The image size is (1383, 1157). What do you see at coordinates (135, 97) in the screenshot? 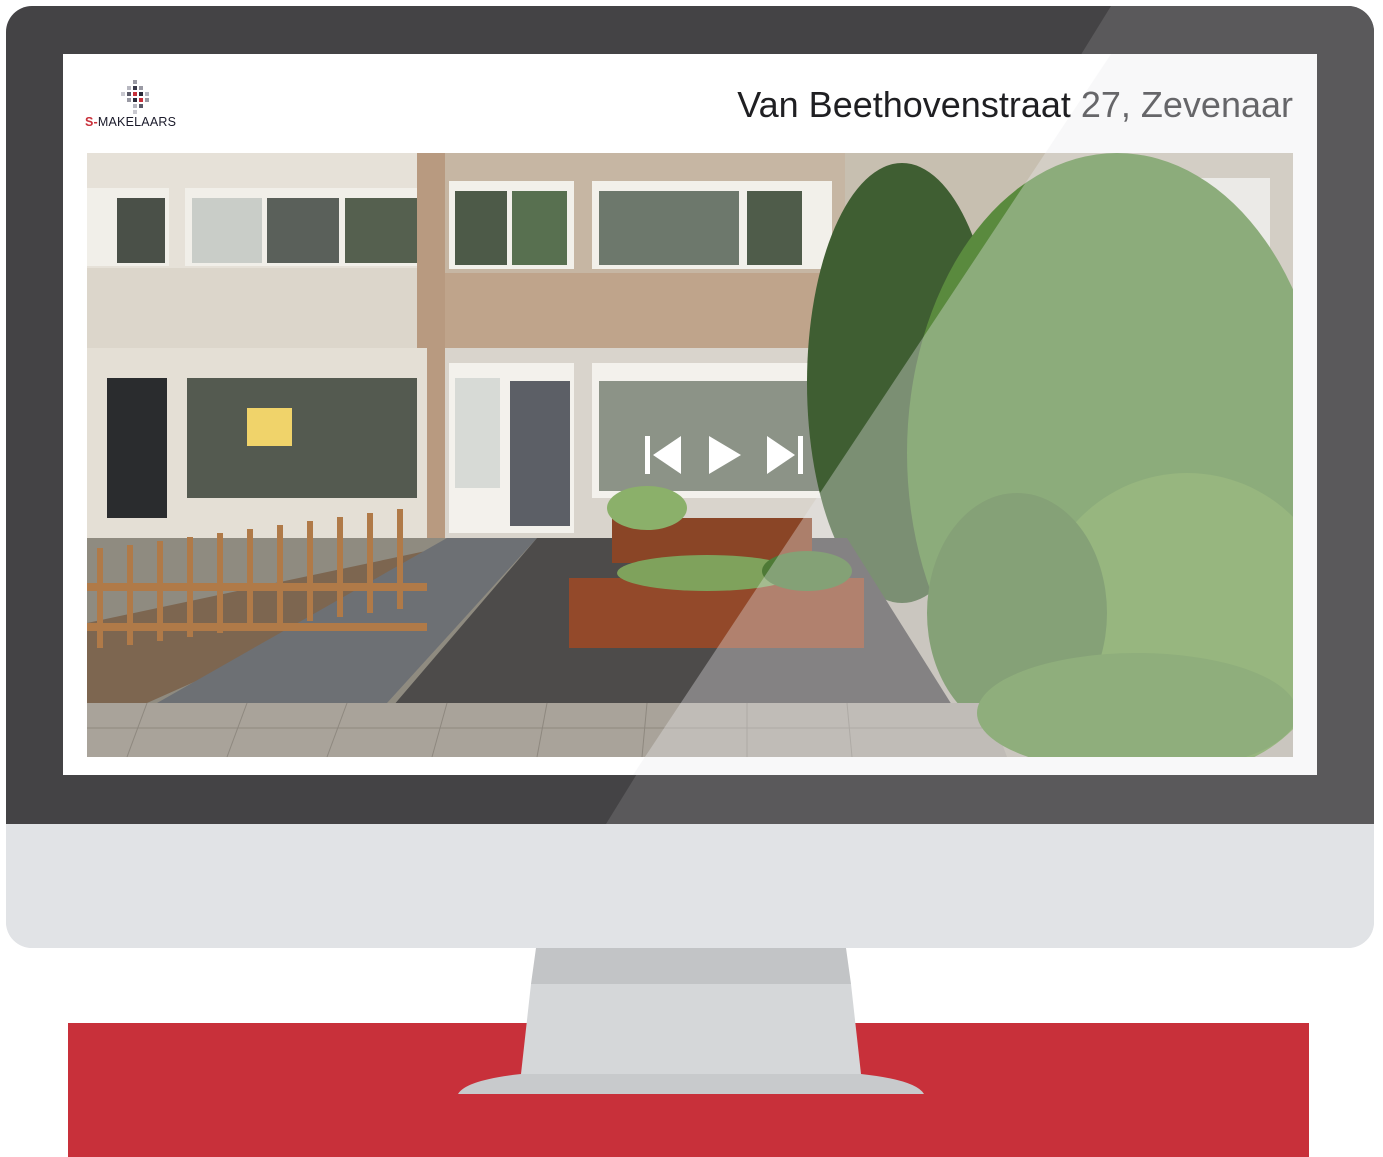
I see `pixel-grid-logo-icon` at bounding box center [135, 97].